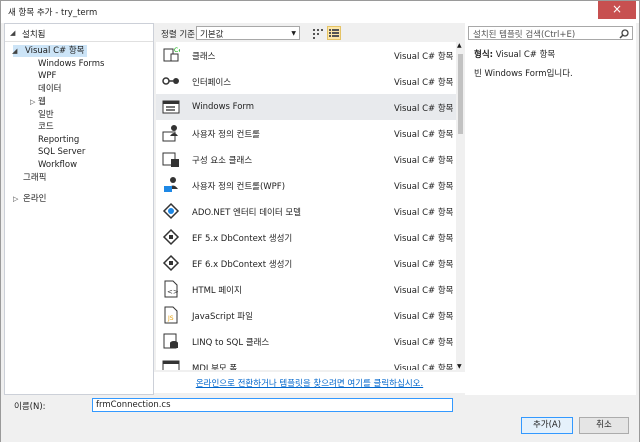 The image size is (640, 442). Describe the element at coordinates (170, 133) in the screenshot. I see `user-control-icon` at that location.